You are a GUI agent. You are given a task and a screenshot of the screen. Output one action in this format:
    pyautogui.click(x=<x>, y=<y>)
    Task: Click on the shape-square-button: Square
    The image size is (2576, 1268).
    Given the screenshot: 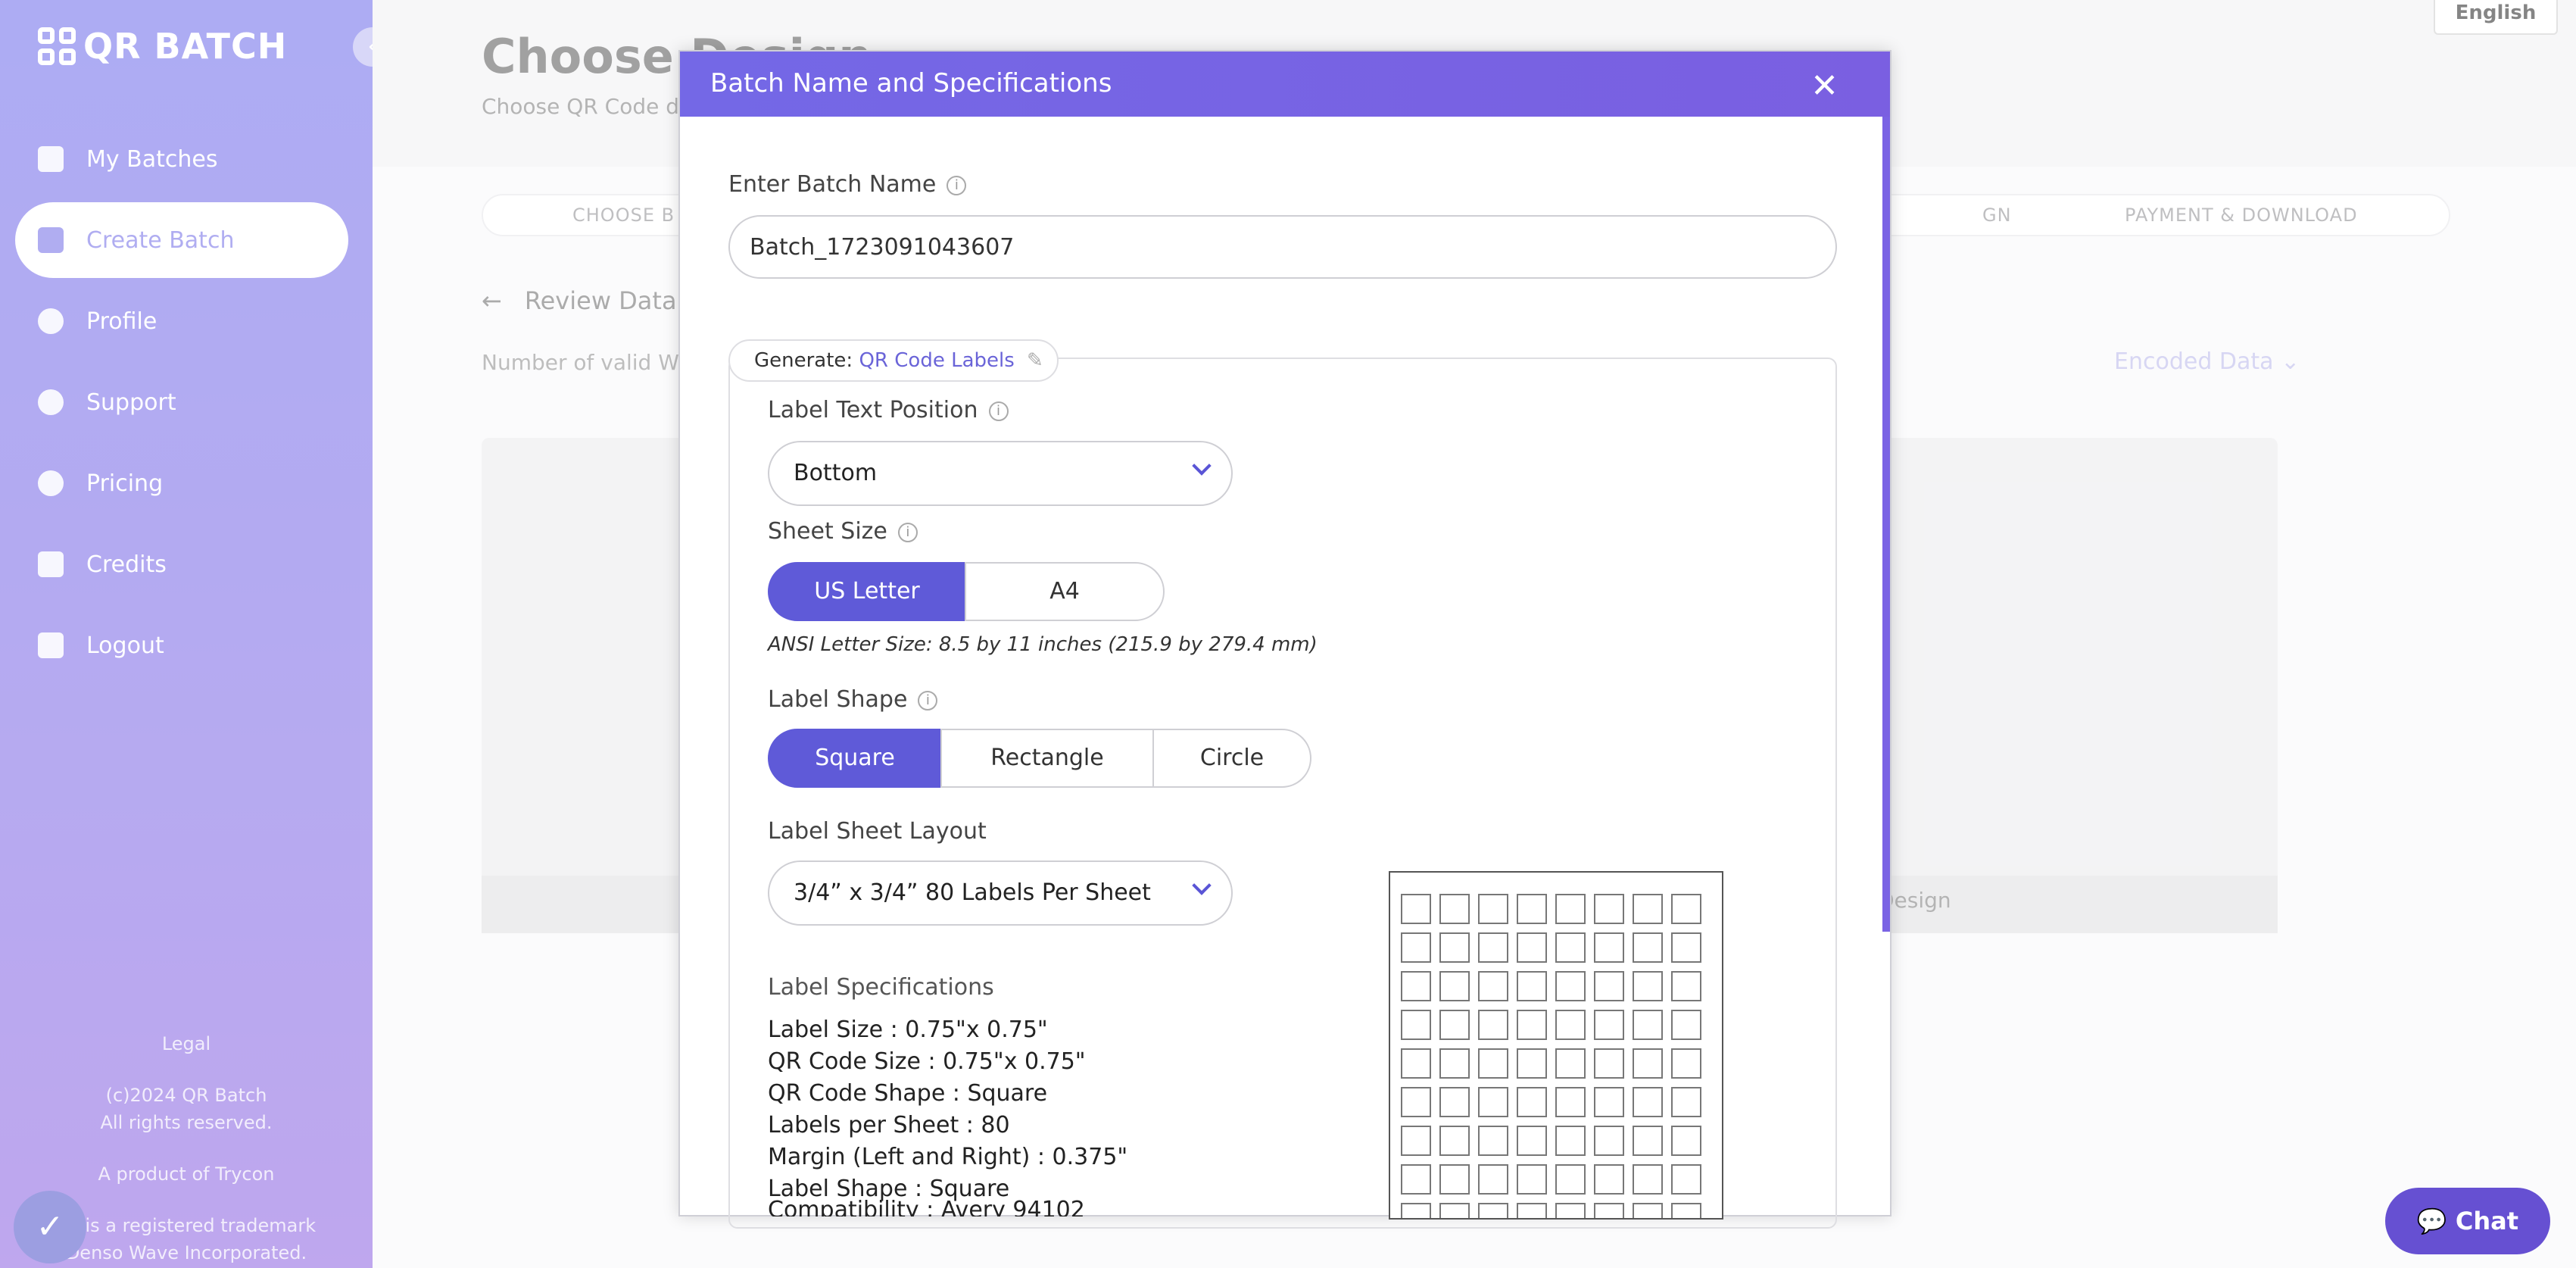 What is the action you would take?
    pyautogui.click(x=855, y=758)
    